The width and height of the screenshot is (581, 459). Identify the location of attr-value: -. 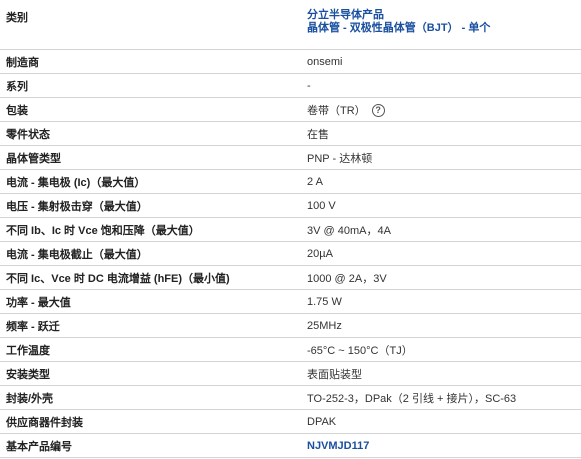
(441, 85).